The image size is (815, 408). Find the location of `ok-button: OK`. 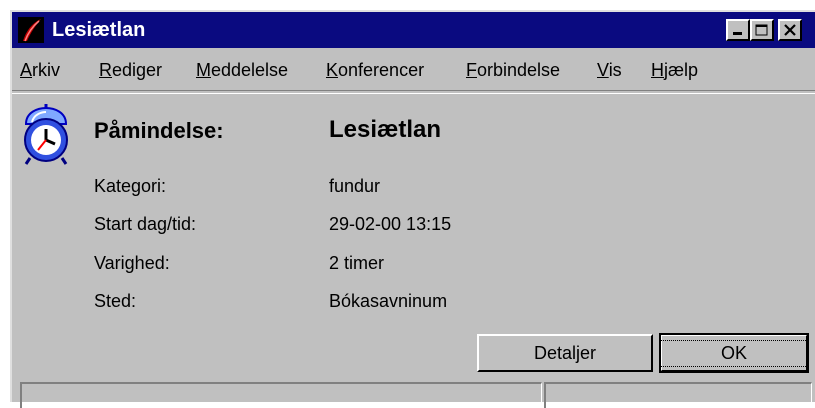

ok-button: OK is located at coordinates (734, 353).